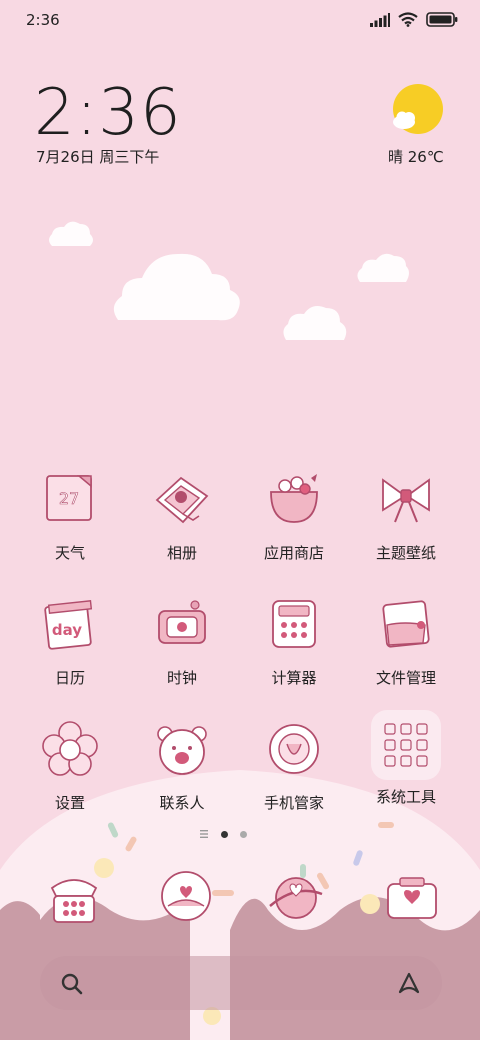 The height and width of the screenshot is (1040, 480). What do you see at coordinates (294, 498) in the screenshot?
I see `shopping-bag-icon` at bounding box center [294, 498].